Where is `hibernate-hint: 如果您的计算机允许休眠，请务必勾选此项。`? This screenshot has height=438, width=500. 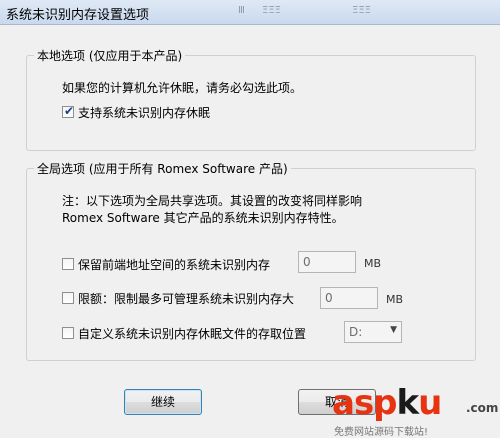 hibernate-hint: 如果您的计算机允许休眠，请务必勾选此项。 is located at coordinates (182, 88).